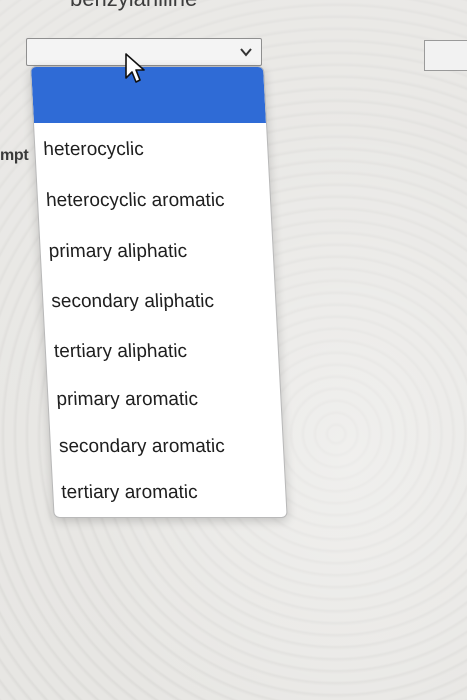 The image size is (467, 700). What do you see at coordinates (151, 149) in the screenshot?
I see `option-heterocyclic: heterocyclic` at bounding box center [151, 149].